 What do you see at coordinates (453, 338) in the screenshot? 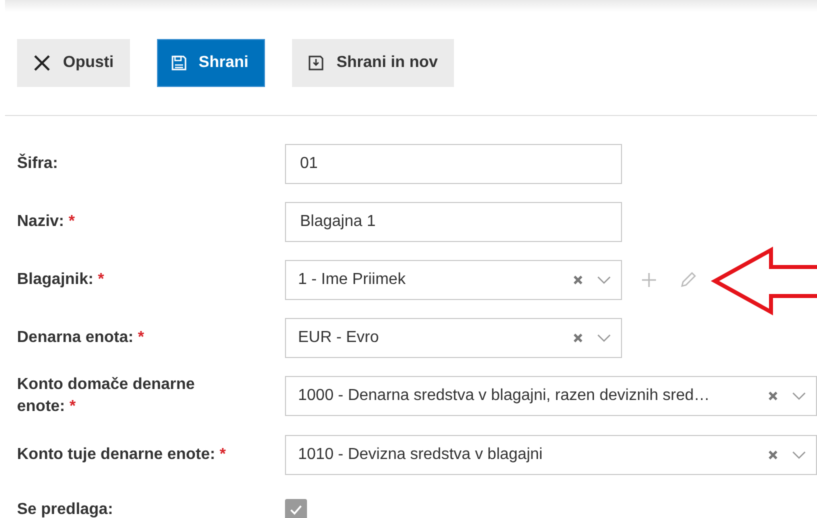
I see `select-field: EUR - Evro` at bounding box center [453, 338].